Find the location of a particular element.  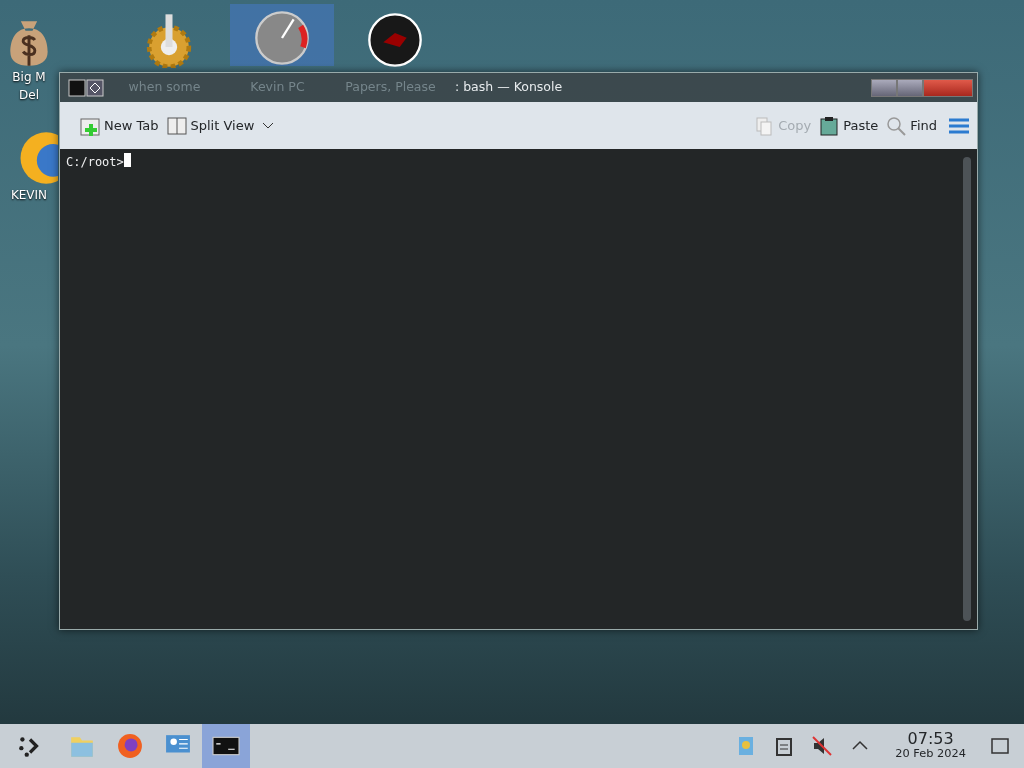

search-icon is located at coordinates (896, 125).